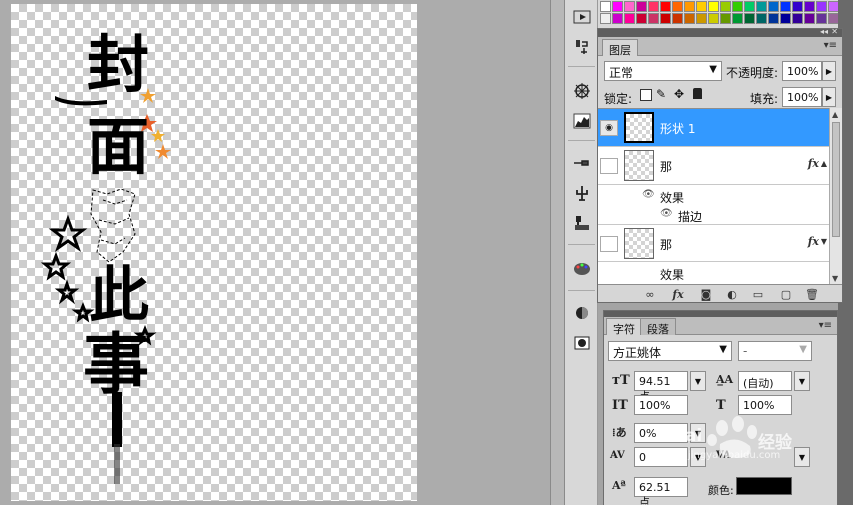 The height and width of the screenshot is (505, 853). I want to click on fill-input: 100%, so click(802, 97).